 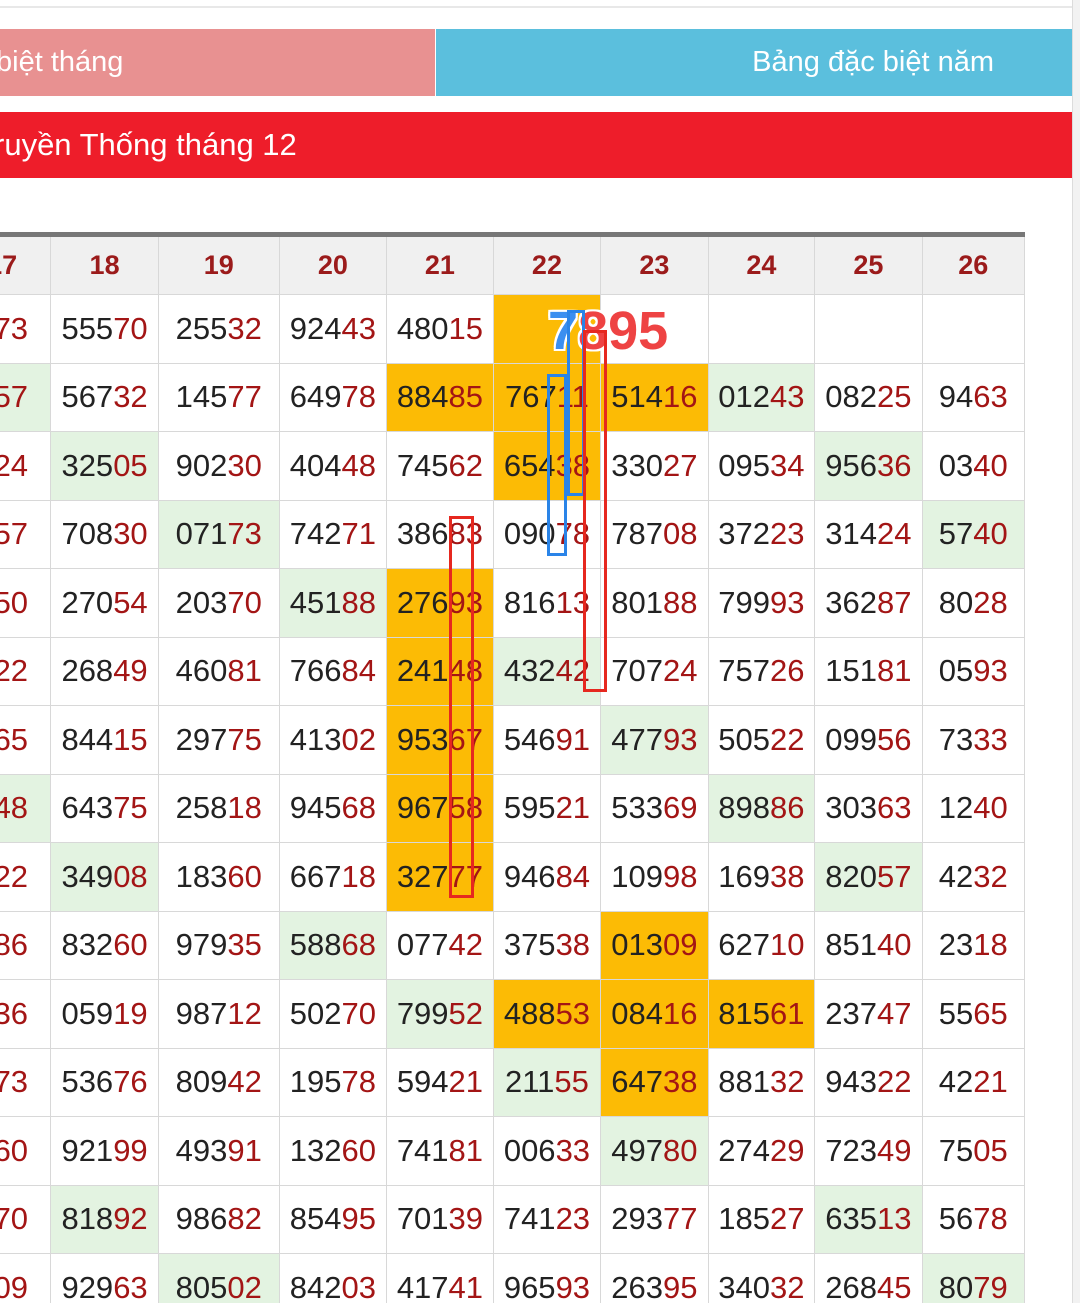 What do you see at coordinates (14, 945) in the screenshot?
I see `result-value-tail: 86` at bounding box center [14, 945].